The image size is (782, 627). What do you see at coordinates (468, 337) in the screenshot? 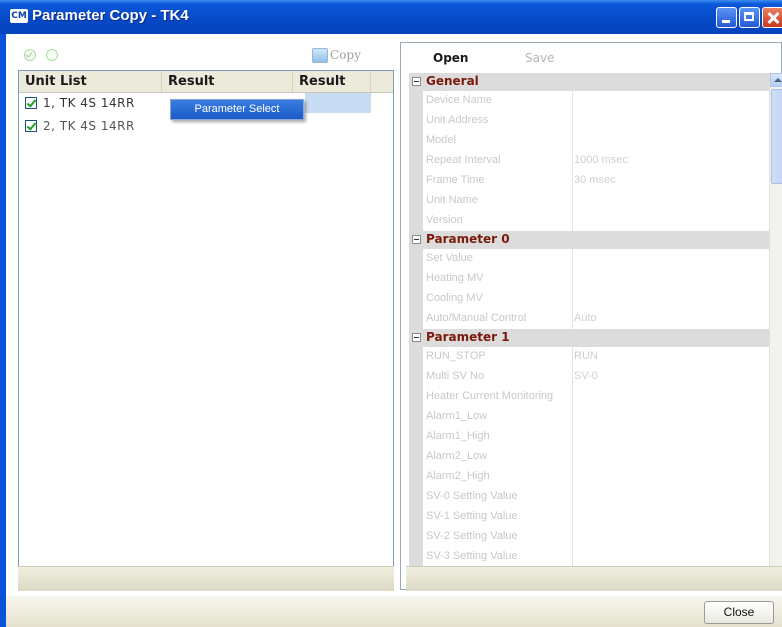
I see `group-title: Parameter 1` at bounding box center [468, 337].